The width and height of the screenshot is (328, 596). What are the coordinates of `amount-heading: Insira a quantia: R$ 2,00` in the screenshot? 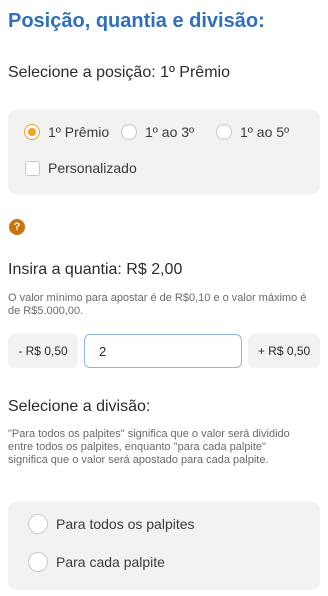 It's located at (95, 269).